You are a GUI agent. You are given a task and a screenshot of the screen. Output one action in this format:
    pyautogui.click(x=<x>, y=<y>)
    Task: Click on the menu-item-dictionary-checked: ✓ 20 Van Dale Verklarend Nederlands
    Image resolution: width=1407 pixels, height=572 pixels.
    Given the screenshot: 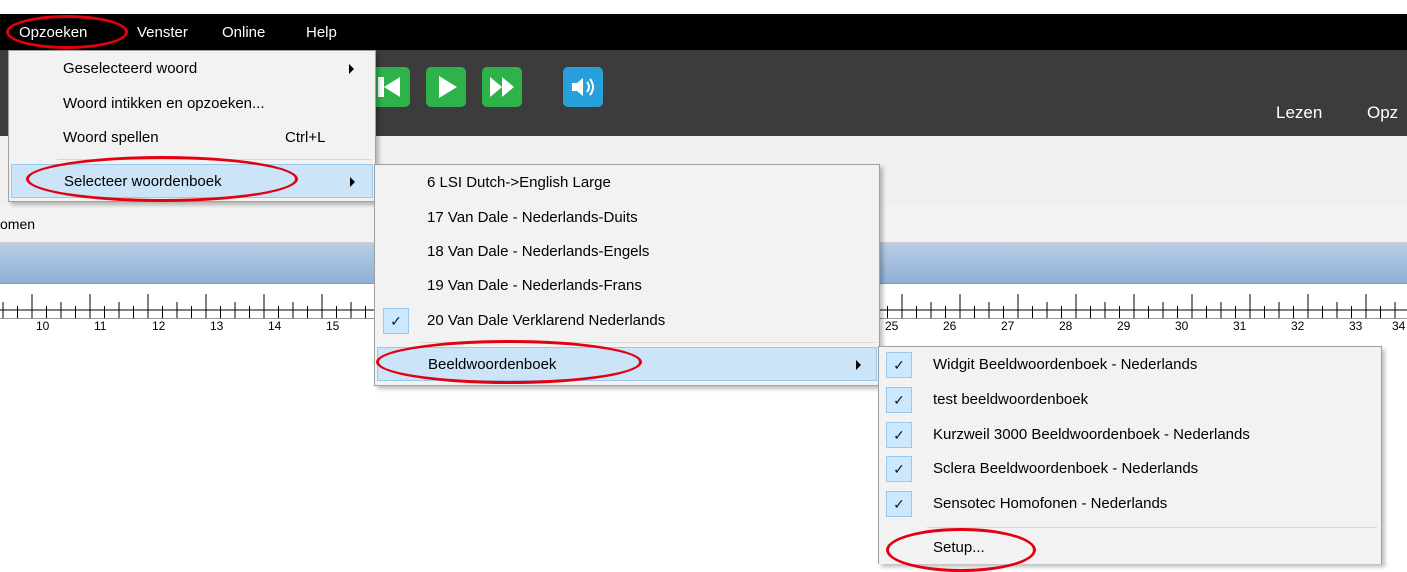 What is the action you would take?
    pyautogui.click(x=626, y=321)
    